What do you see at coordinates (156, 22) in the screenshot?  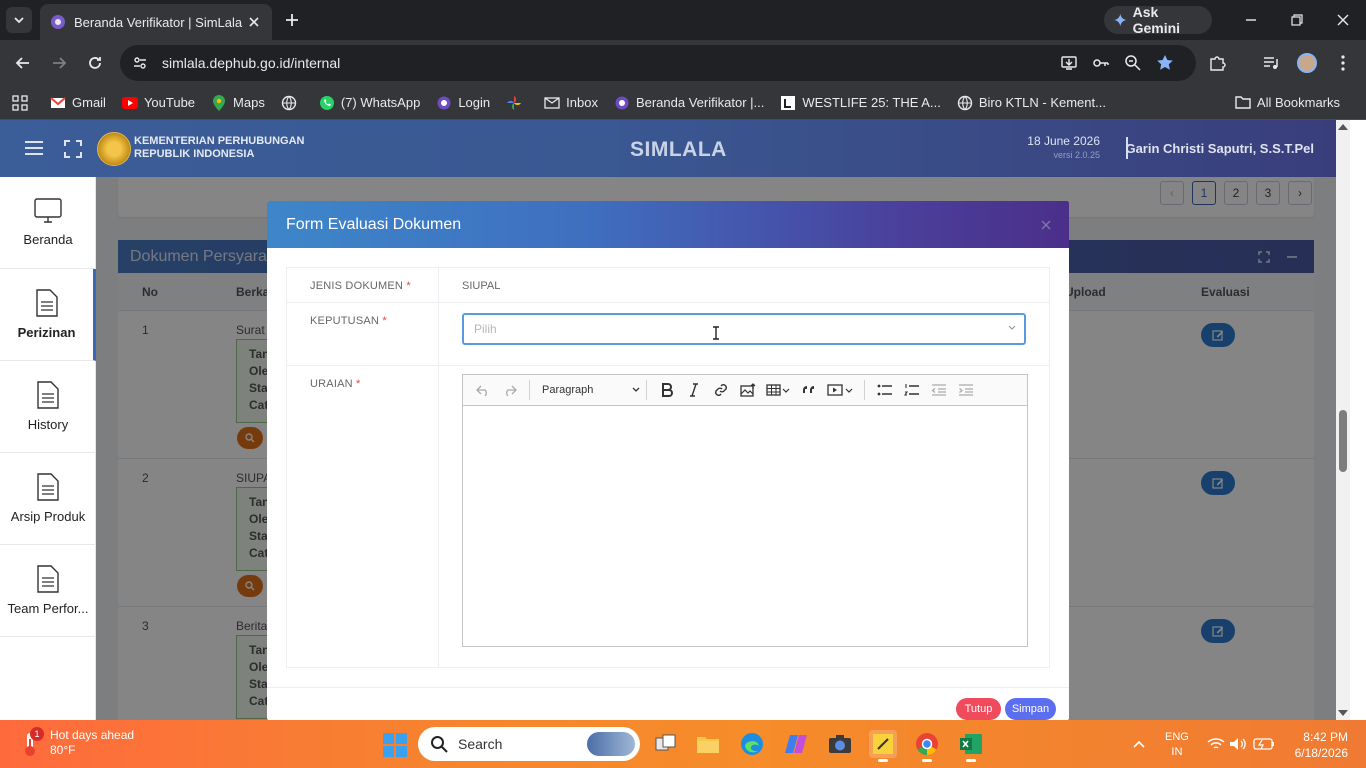 I see `browser-tab-active: Beranda Verifikator | SimLala` at bounding box center [156, 22].